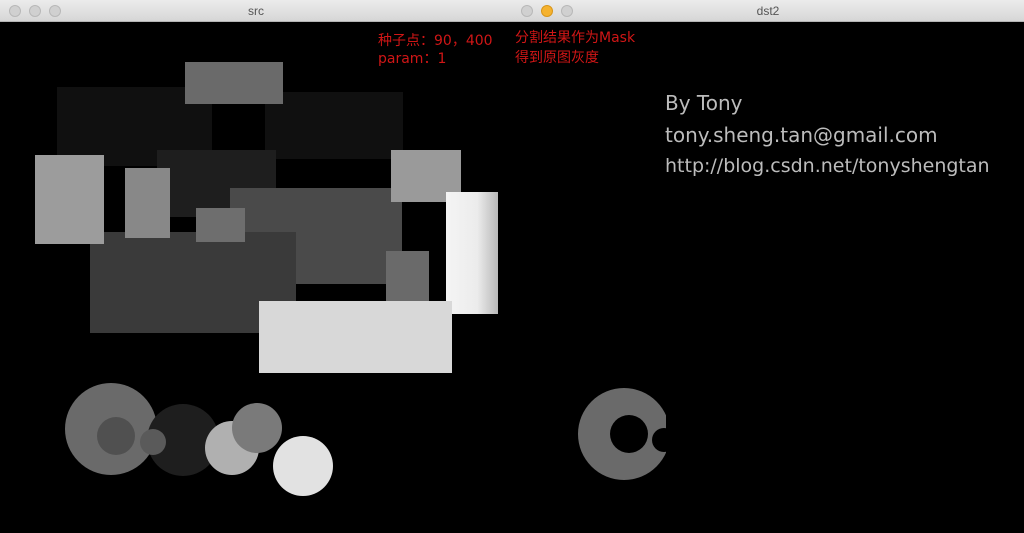 This screenshot has height=533, width=1024. What do you see at coordinates (257, 428) in the screenshot?
I see `gray-circle` at bounding box center [257, 428].